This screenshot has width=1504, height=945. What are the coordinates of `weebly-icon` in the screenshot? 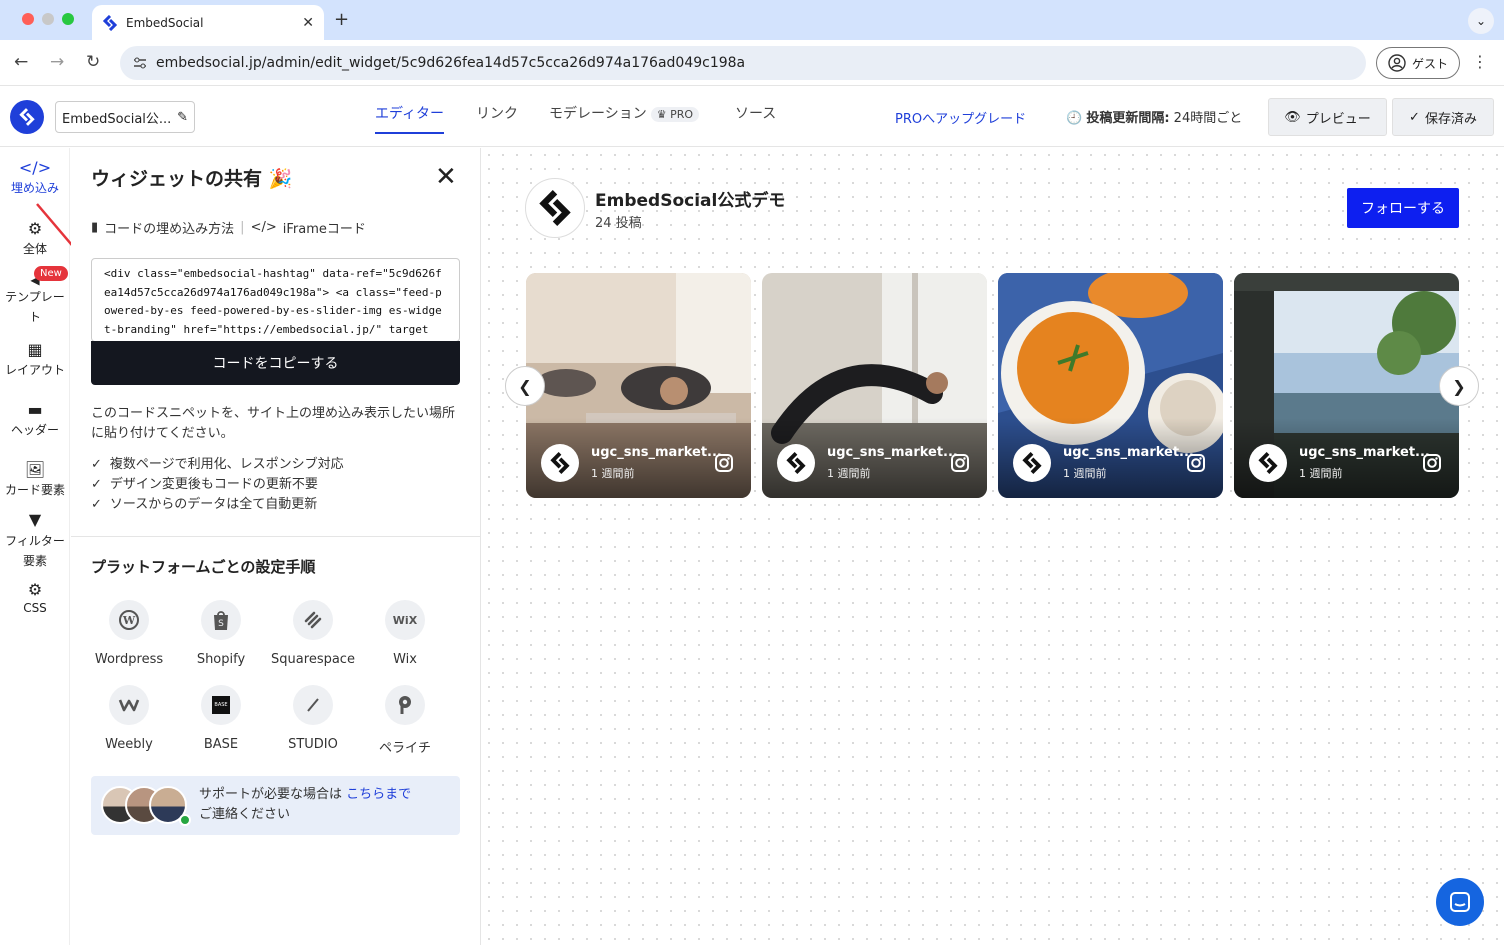 It's located at (129, 705).